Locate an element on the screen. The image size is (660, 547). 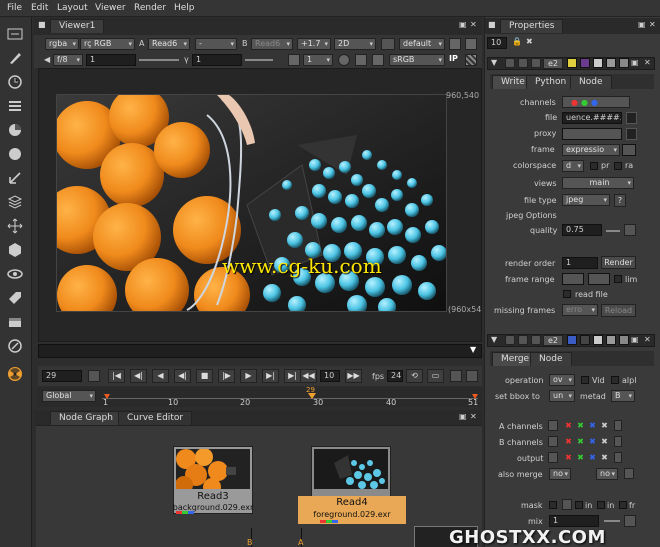
lock-properties-icon: 🔒 is located at coordinates (517, 41).